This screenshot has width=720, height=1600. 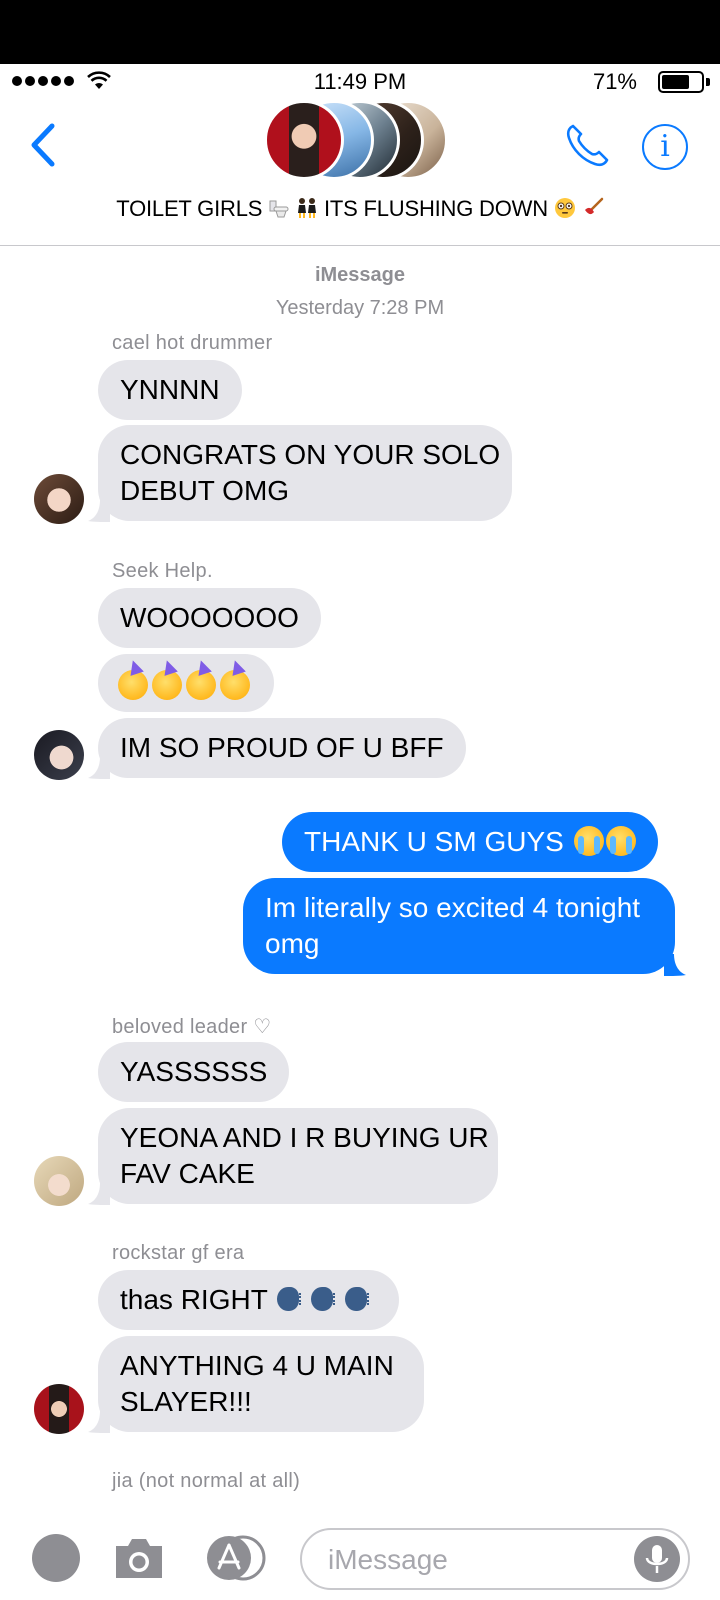 What do you see at coordinates (249, 1300) in the screenshot?
I see `received-message-bubble: thas RIGHT` at bounding box center [249, 1300].